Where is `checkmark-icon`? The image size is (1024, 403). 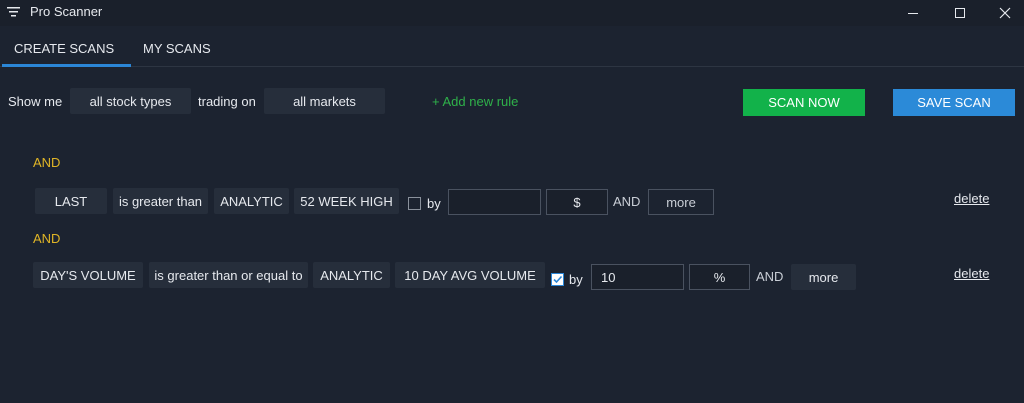
checkmark-icon is located at coordinates (558, 279).